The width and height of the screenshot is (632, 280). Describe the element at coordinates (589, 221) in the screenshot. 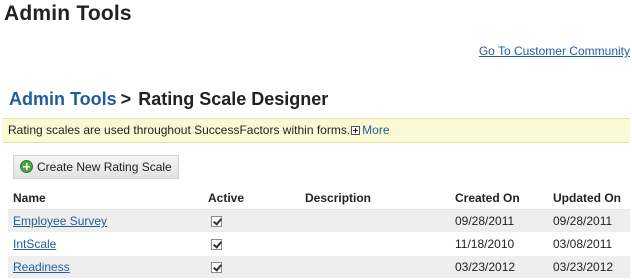

I see `updated-on-cell: 09/28/2011` at that location.